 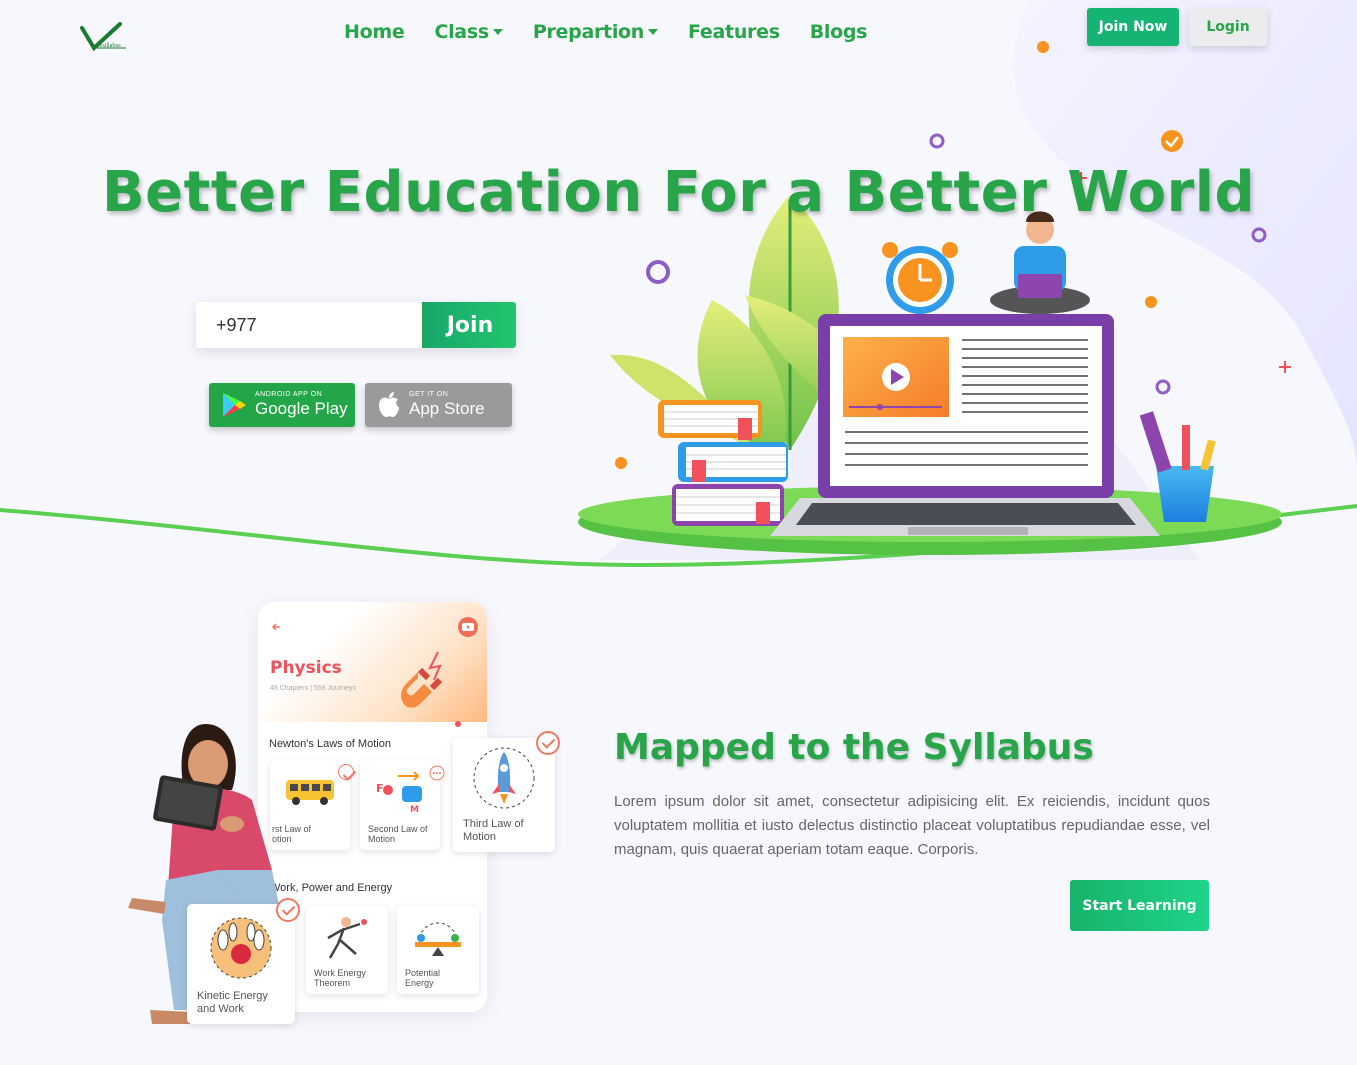 What do you see at coordinates (447, 408) in the screenshot?
I see `app-store-big: App Store` at bounding box center [447, 408].